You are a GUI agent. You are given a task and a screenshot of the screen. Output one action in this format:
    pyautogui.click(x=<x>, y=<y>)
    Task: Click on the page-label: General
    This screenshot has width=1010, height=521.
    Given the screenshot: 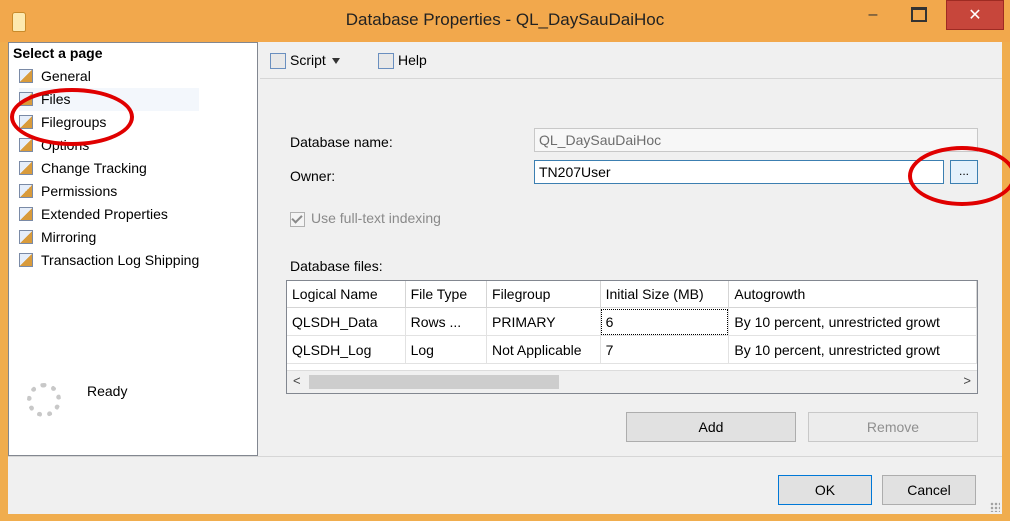 What is the action you would take?
    pyautogui.click(x=66, y=76)
    